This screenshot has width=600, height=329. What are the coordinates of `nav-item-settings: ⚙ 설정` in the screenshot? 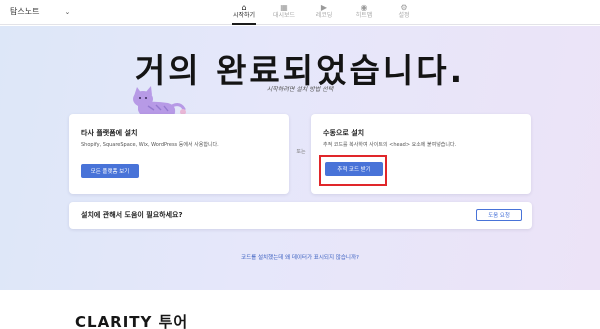 It's located at (404, 12).